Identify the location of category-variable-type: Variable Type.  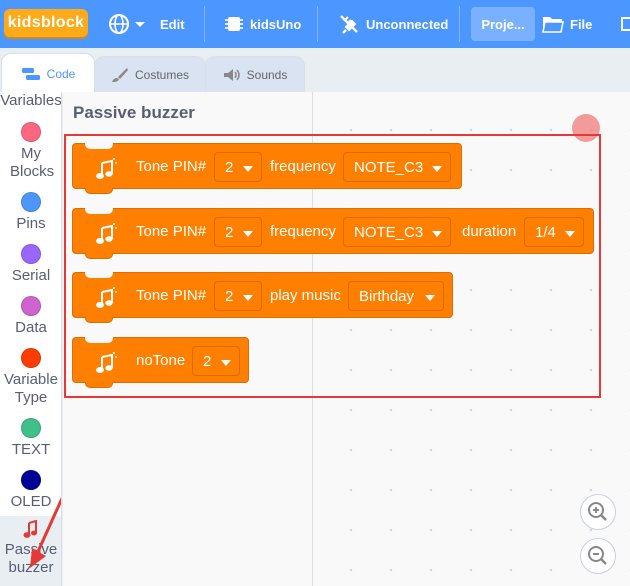
(30, 377).